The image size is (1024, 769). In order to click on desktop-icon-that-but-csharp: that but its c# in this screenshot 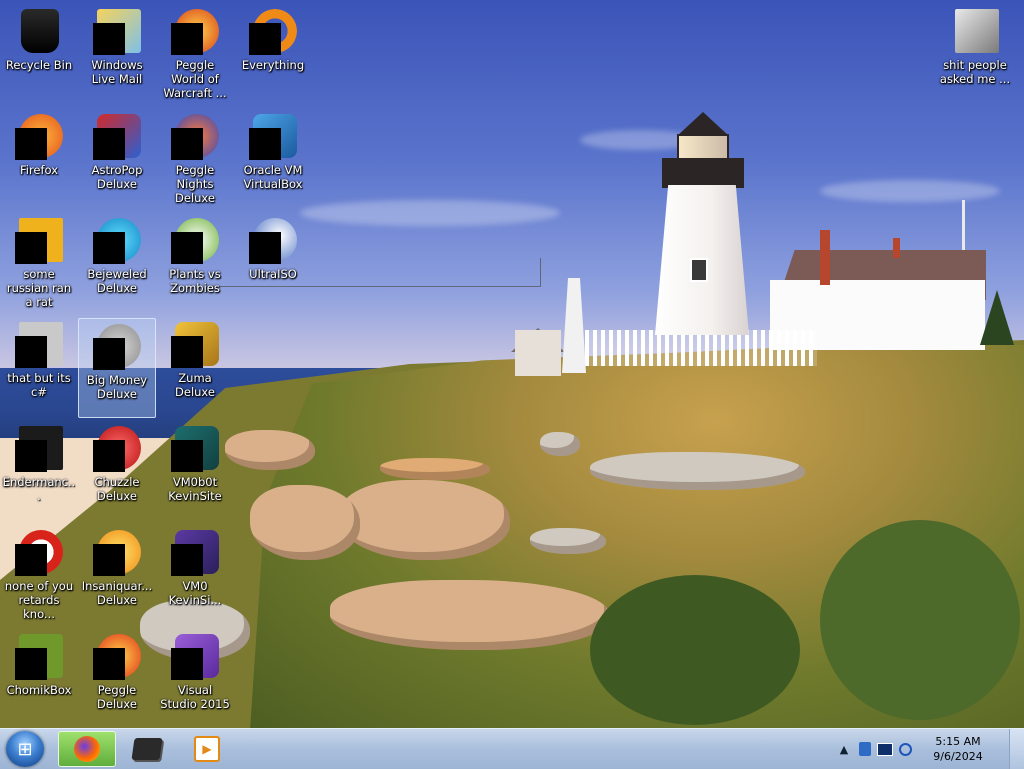, I will do `click(39, 366)`.